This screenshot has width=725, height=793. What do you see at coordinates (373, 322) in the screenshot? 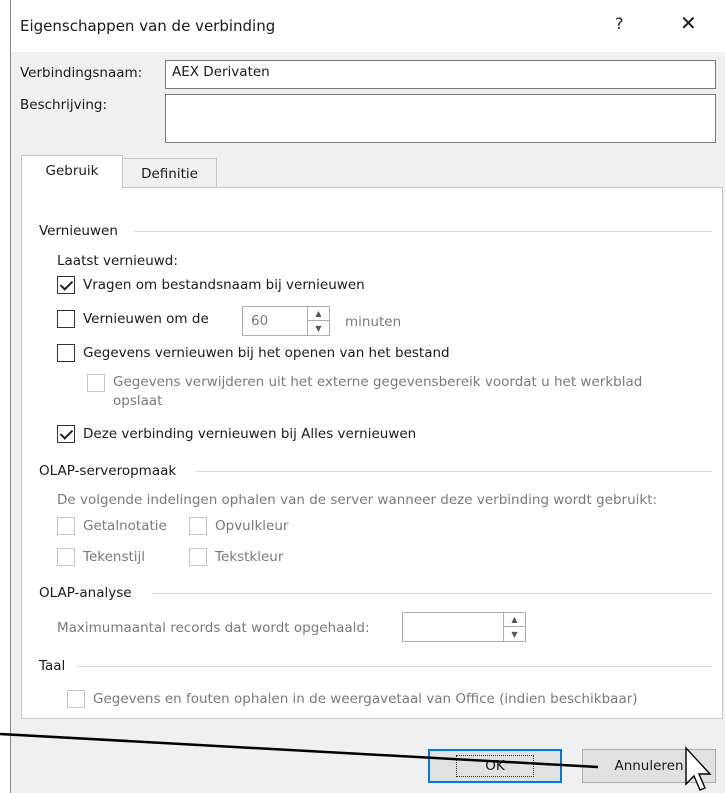
I see `minutes-unit-label: minuten` at bounding box center [373, 322].